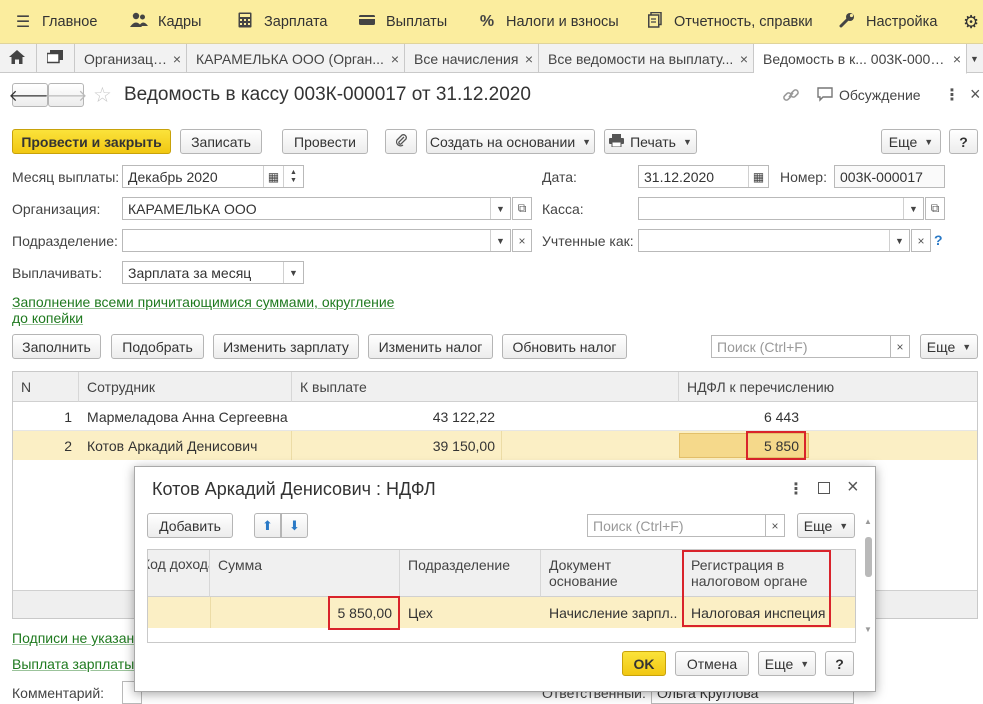 This screenshot has height=704, width=983. Describe the element at coordinates (139, 22) in the screenshot. I see `people-icon` at that location.